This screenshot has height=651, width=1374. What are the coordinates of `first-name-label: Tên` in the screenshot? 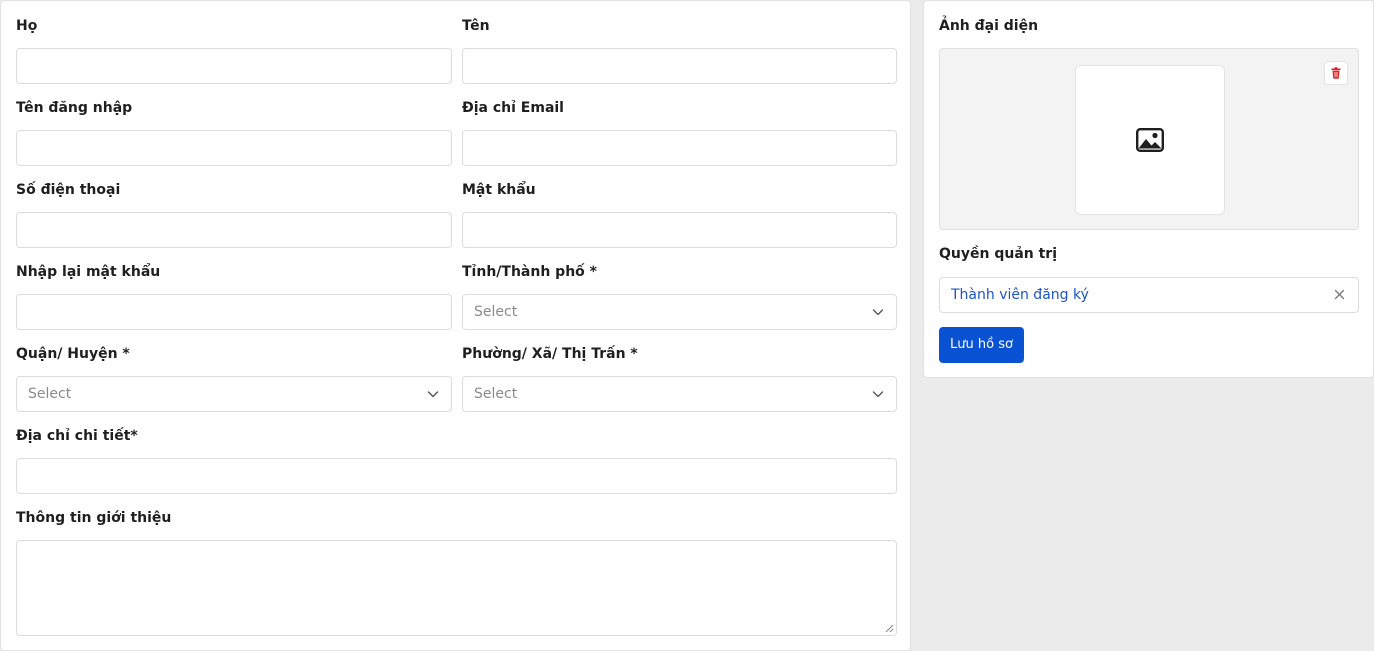 It's located at (476, 26).